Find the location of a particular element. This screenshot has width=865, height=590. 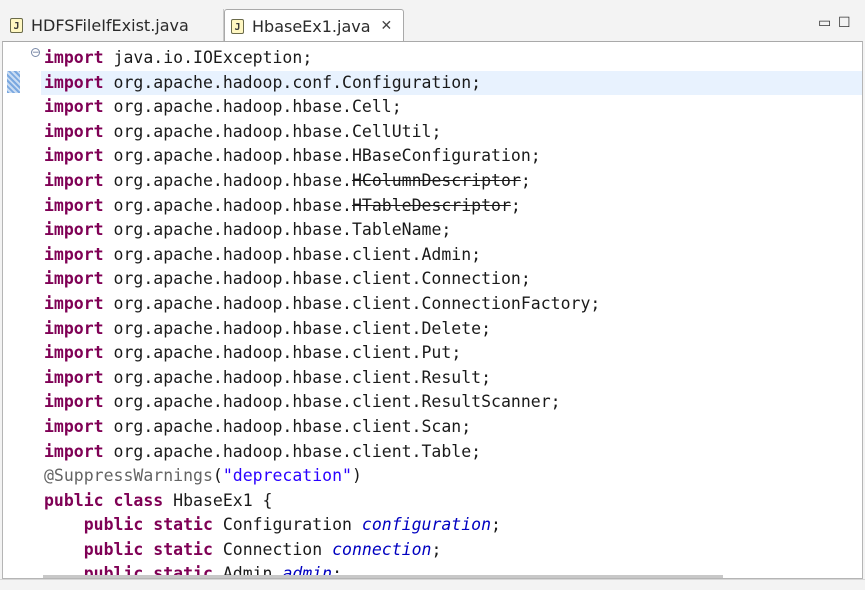

tab-hdfsfileifexist: J HDFSFileIfExist.java is located at coordinates (112, 25).